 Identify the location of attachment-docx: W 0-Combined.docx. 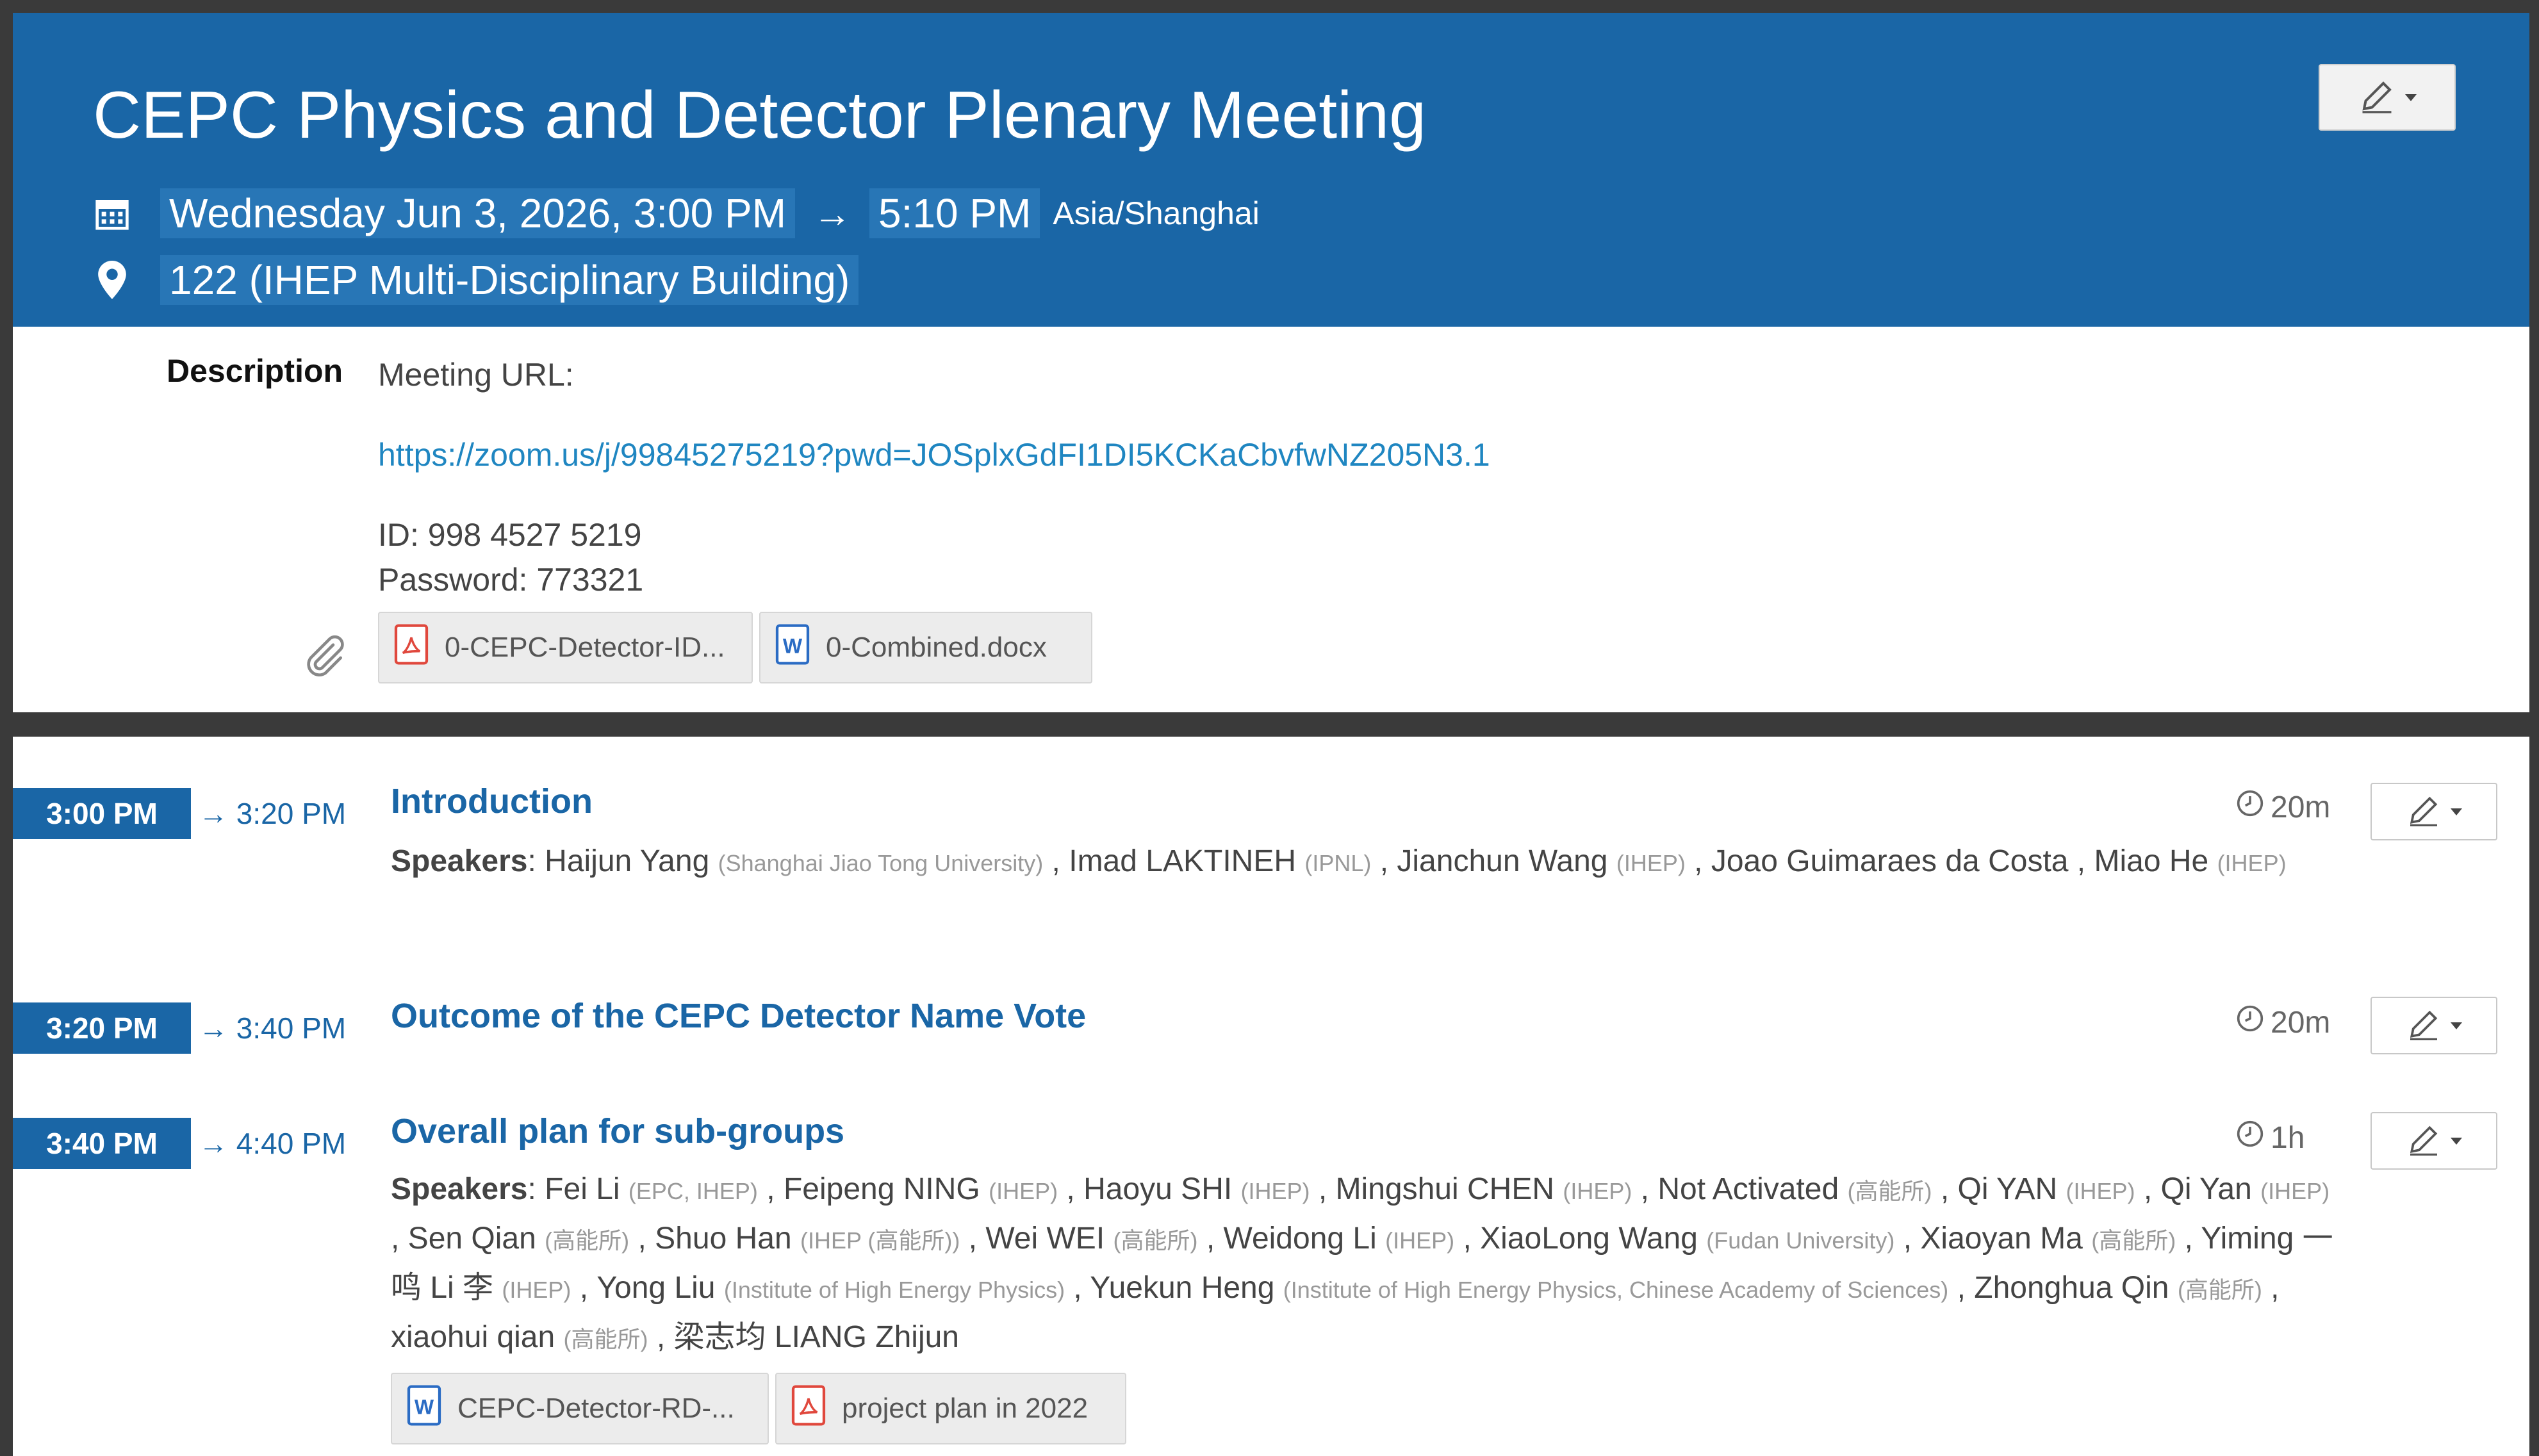
(925, 647).